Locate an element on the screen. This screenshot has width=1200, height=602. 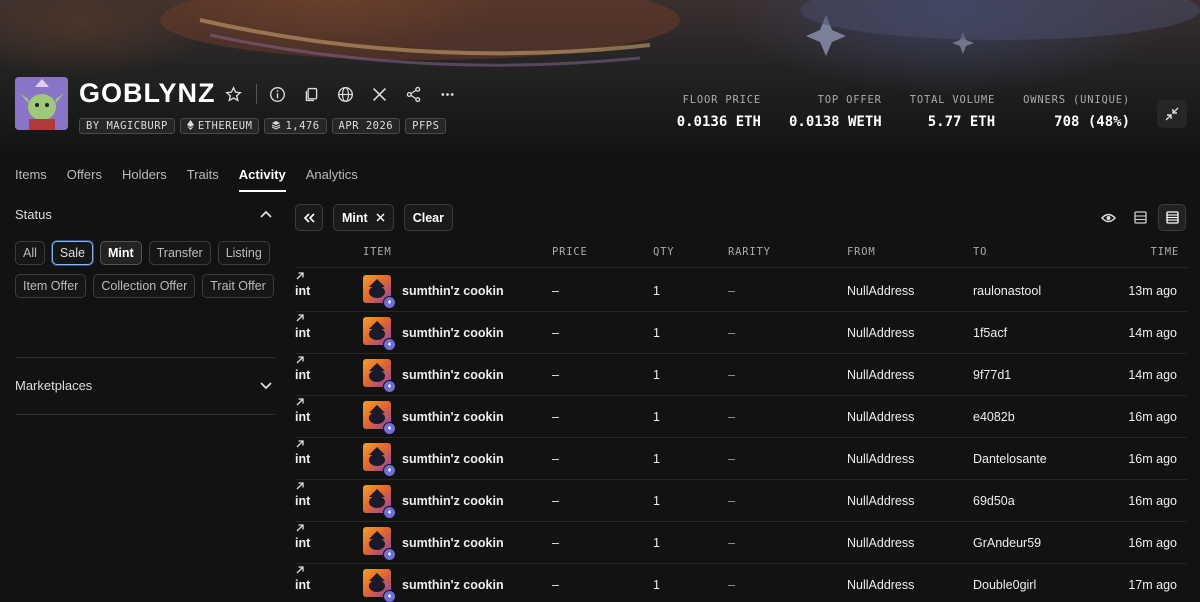
website-globe-icon is located at coordinates (345, 94).